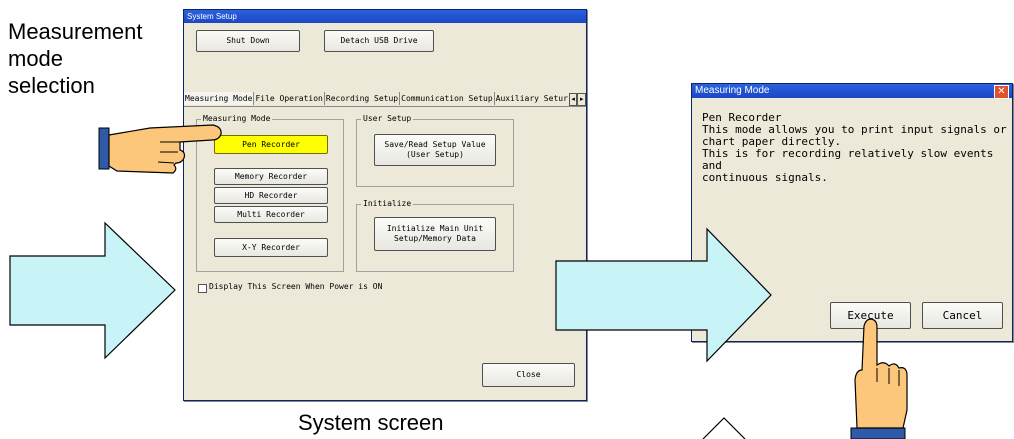 This screenshot has height=439, width=1014. I want to click on pointing-hand-up-icon, so click(879, 378).